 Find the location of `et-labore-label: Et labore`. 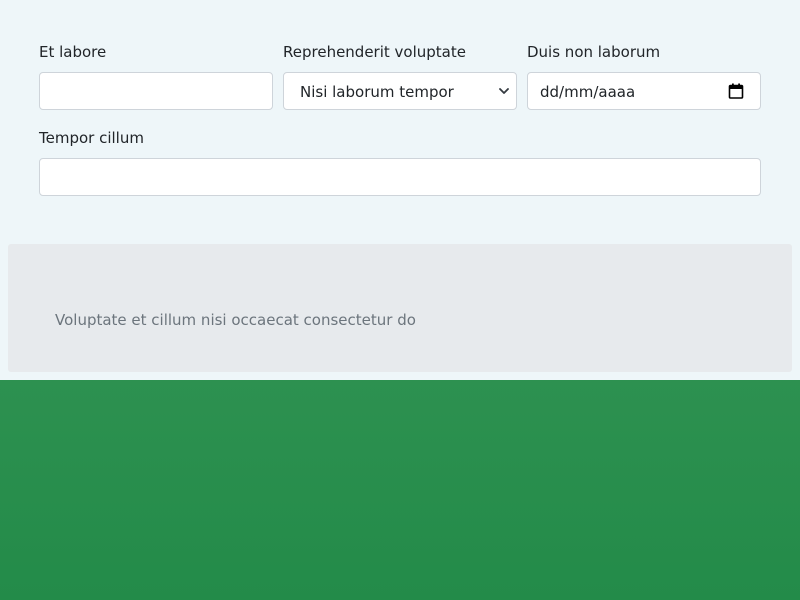

et-labore-label: Et labore is located at coordinates (73, 52).